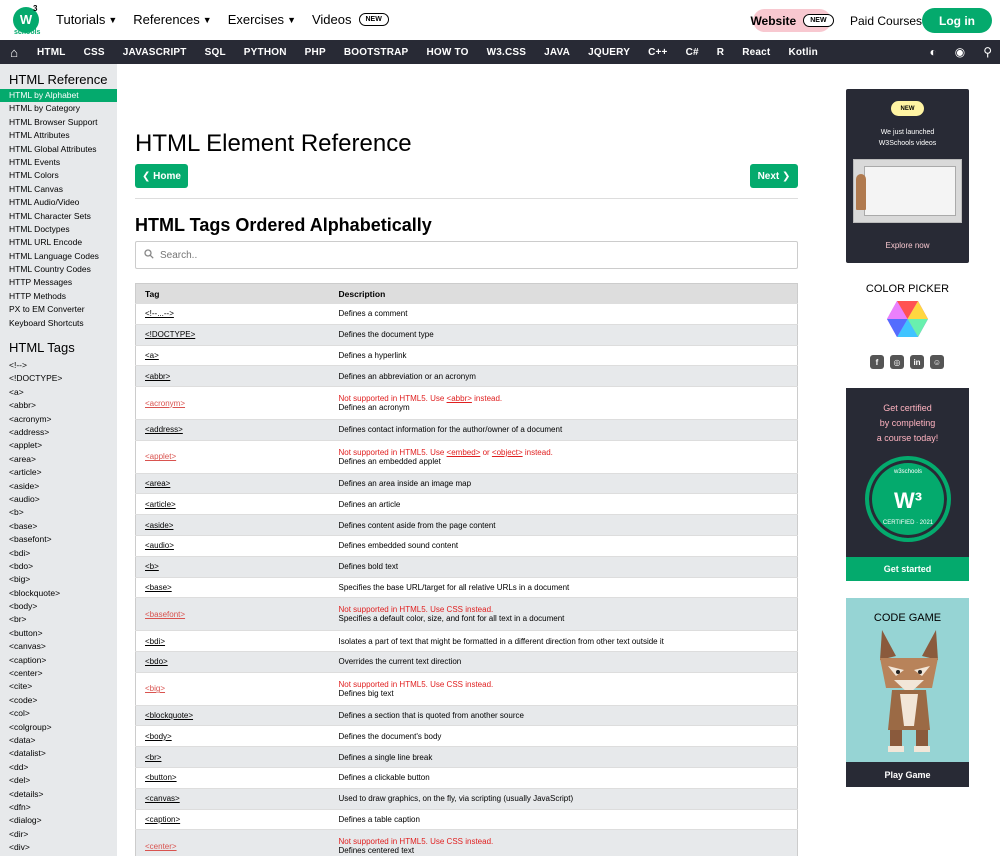 This screenshot has width=1000, height=856. What do you see at coordinates (58, 700) in the screenshot?
I see `sidebar-tag-link: <code>` at bounding box center [58, 700].